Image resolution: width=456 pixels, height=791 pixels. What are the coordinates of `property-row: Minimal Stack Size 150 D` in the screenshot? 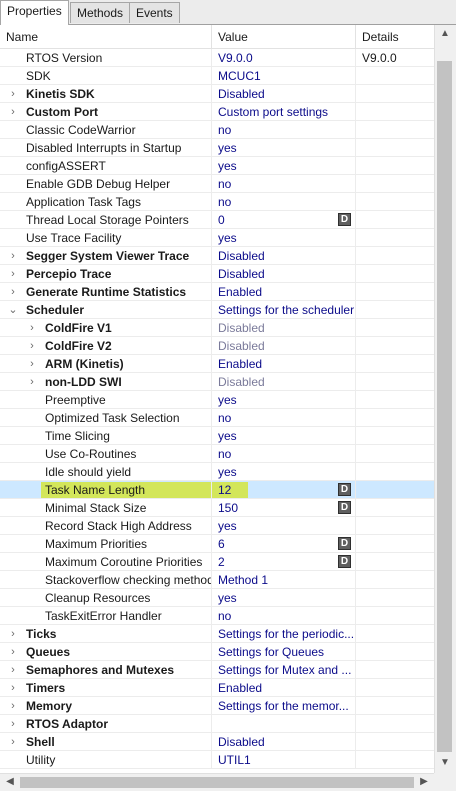 It's located at (217, 508).